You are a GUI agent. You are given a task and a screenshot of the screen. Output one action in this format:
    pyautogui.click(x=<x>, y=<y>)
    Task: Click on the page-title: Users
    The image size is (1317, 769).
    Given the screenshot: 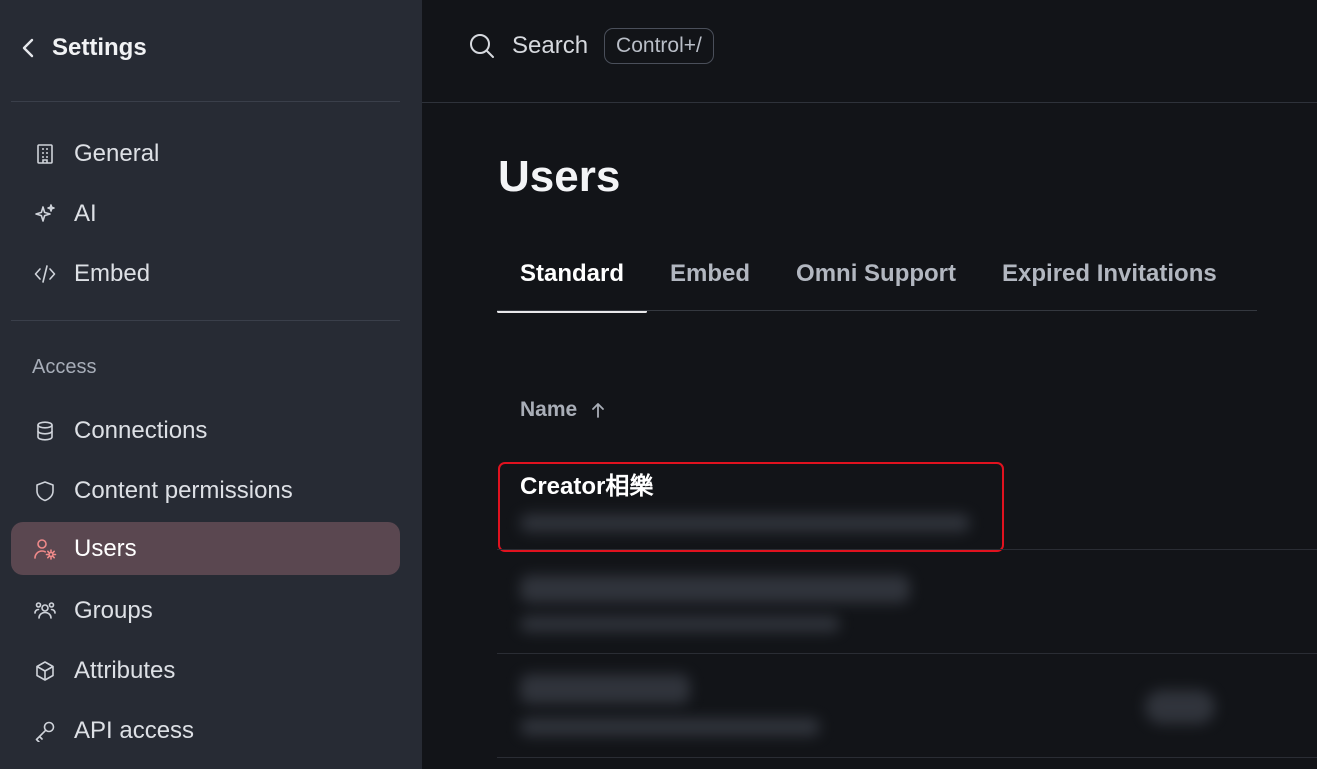 What is the action you would take?
    pyautogui.click(x=559, y=176)
    